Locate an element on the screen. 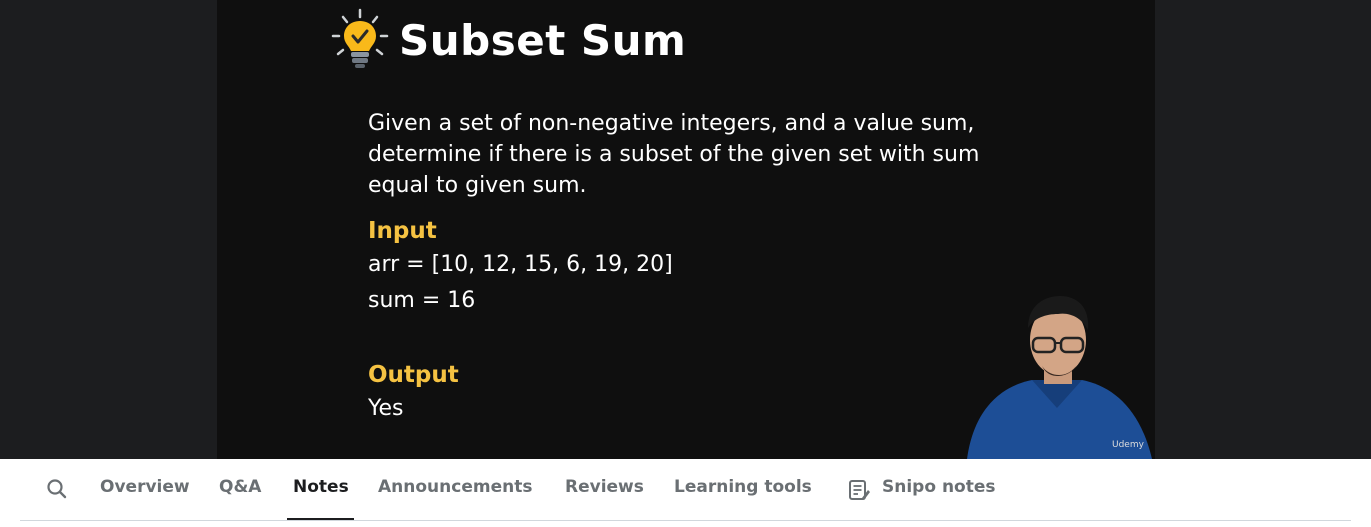  input-sum: sum = 16 is located at coordinates (422, 300).